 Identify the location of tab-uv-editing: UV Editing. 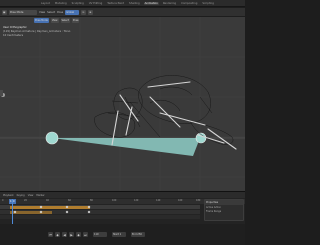
(96, 3).